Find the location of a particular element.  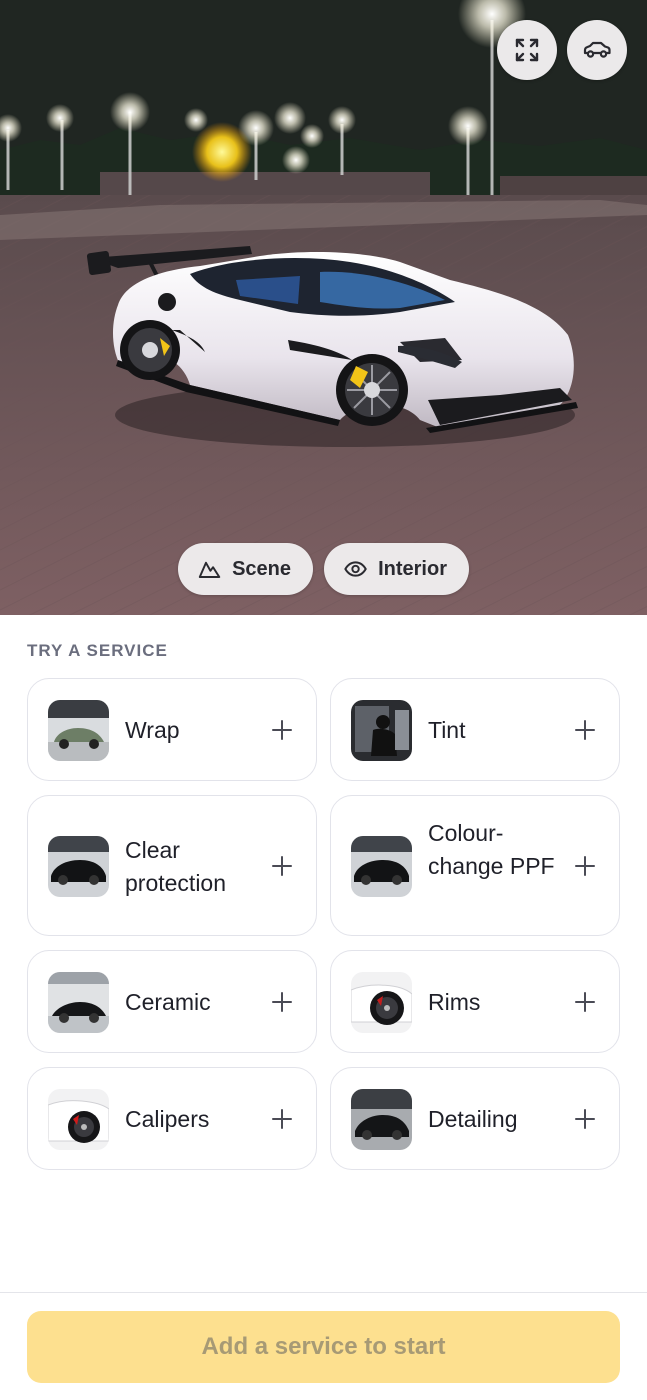

interior-button: Interior is located at coordinates (396, 569).